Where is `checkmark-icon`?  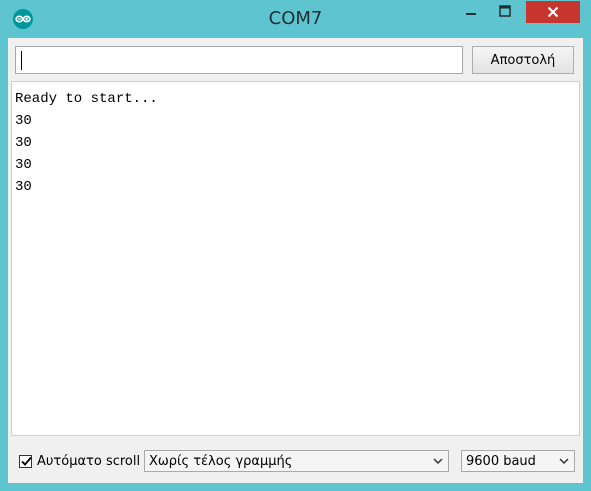
checkmark-icon is located at coordinates (26, 461).